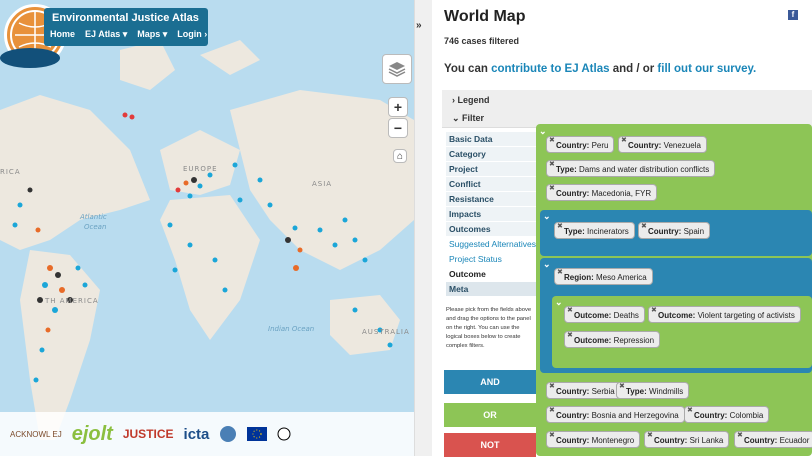 The width and height of the screenshot is (812, 457). I want to click on layers-button, so click(397, 69).